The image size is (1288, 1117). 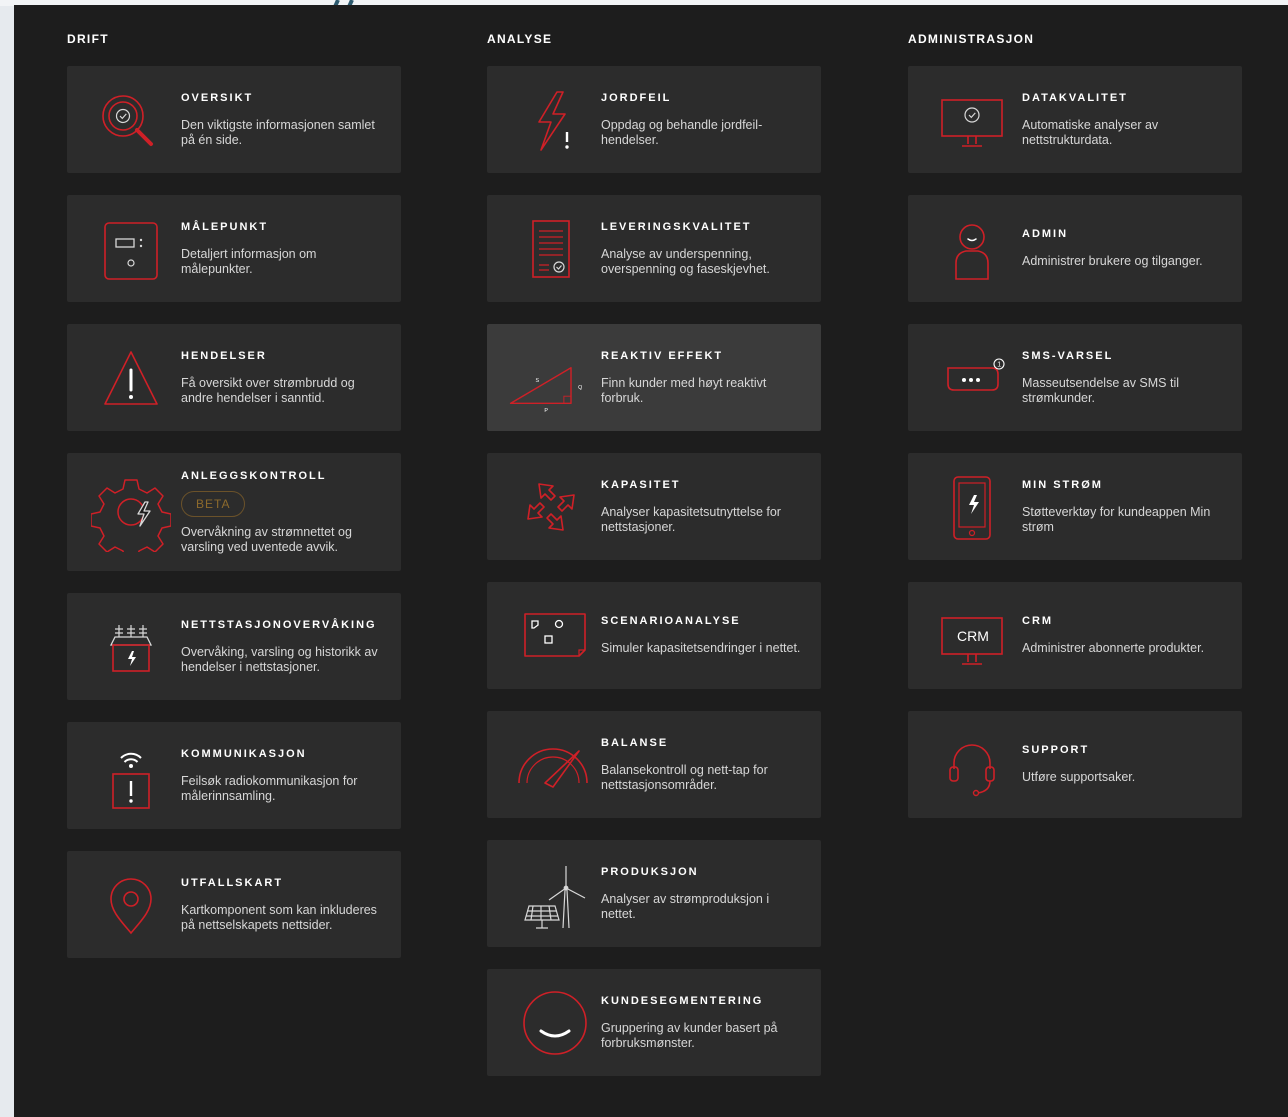 I want to click on card-title: JORDFEIL, so click(x=636, y=97).